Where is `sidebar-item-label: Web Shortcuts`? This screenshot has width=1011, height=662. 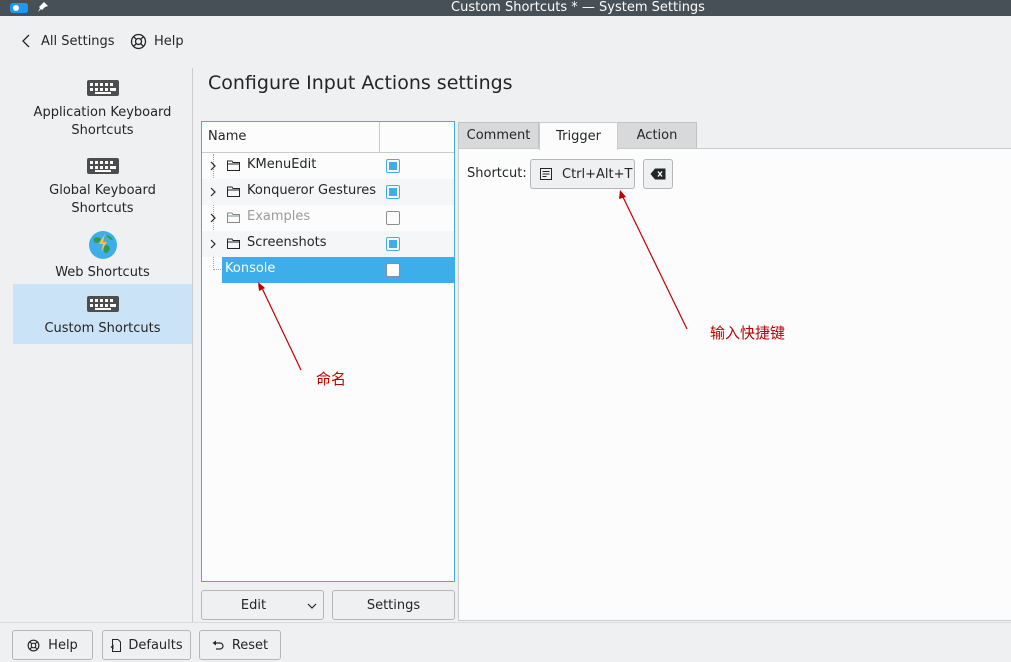
sidebar-item-label: Web Shortcuts is located at coordinates (102, 272).